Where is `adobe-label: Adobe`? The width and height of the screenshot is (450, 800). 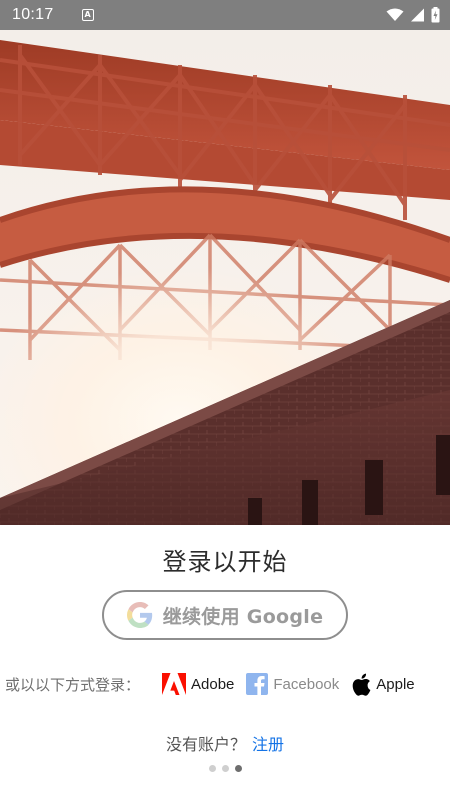
adobe-label: Adobe is located at coordinates (213, 684).